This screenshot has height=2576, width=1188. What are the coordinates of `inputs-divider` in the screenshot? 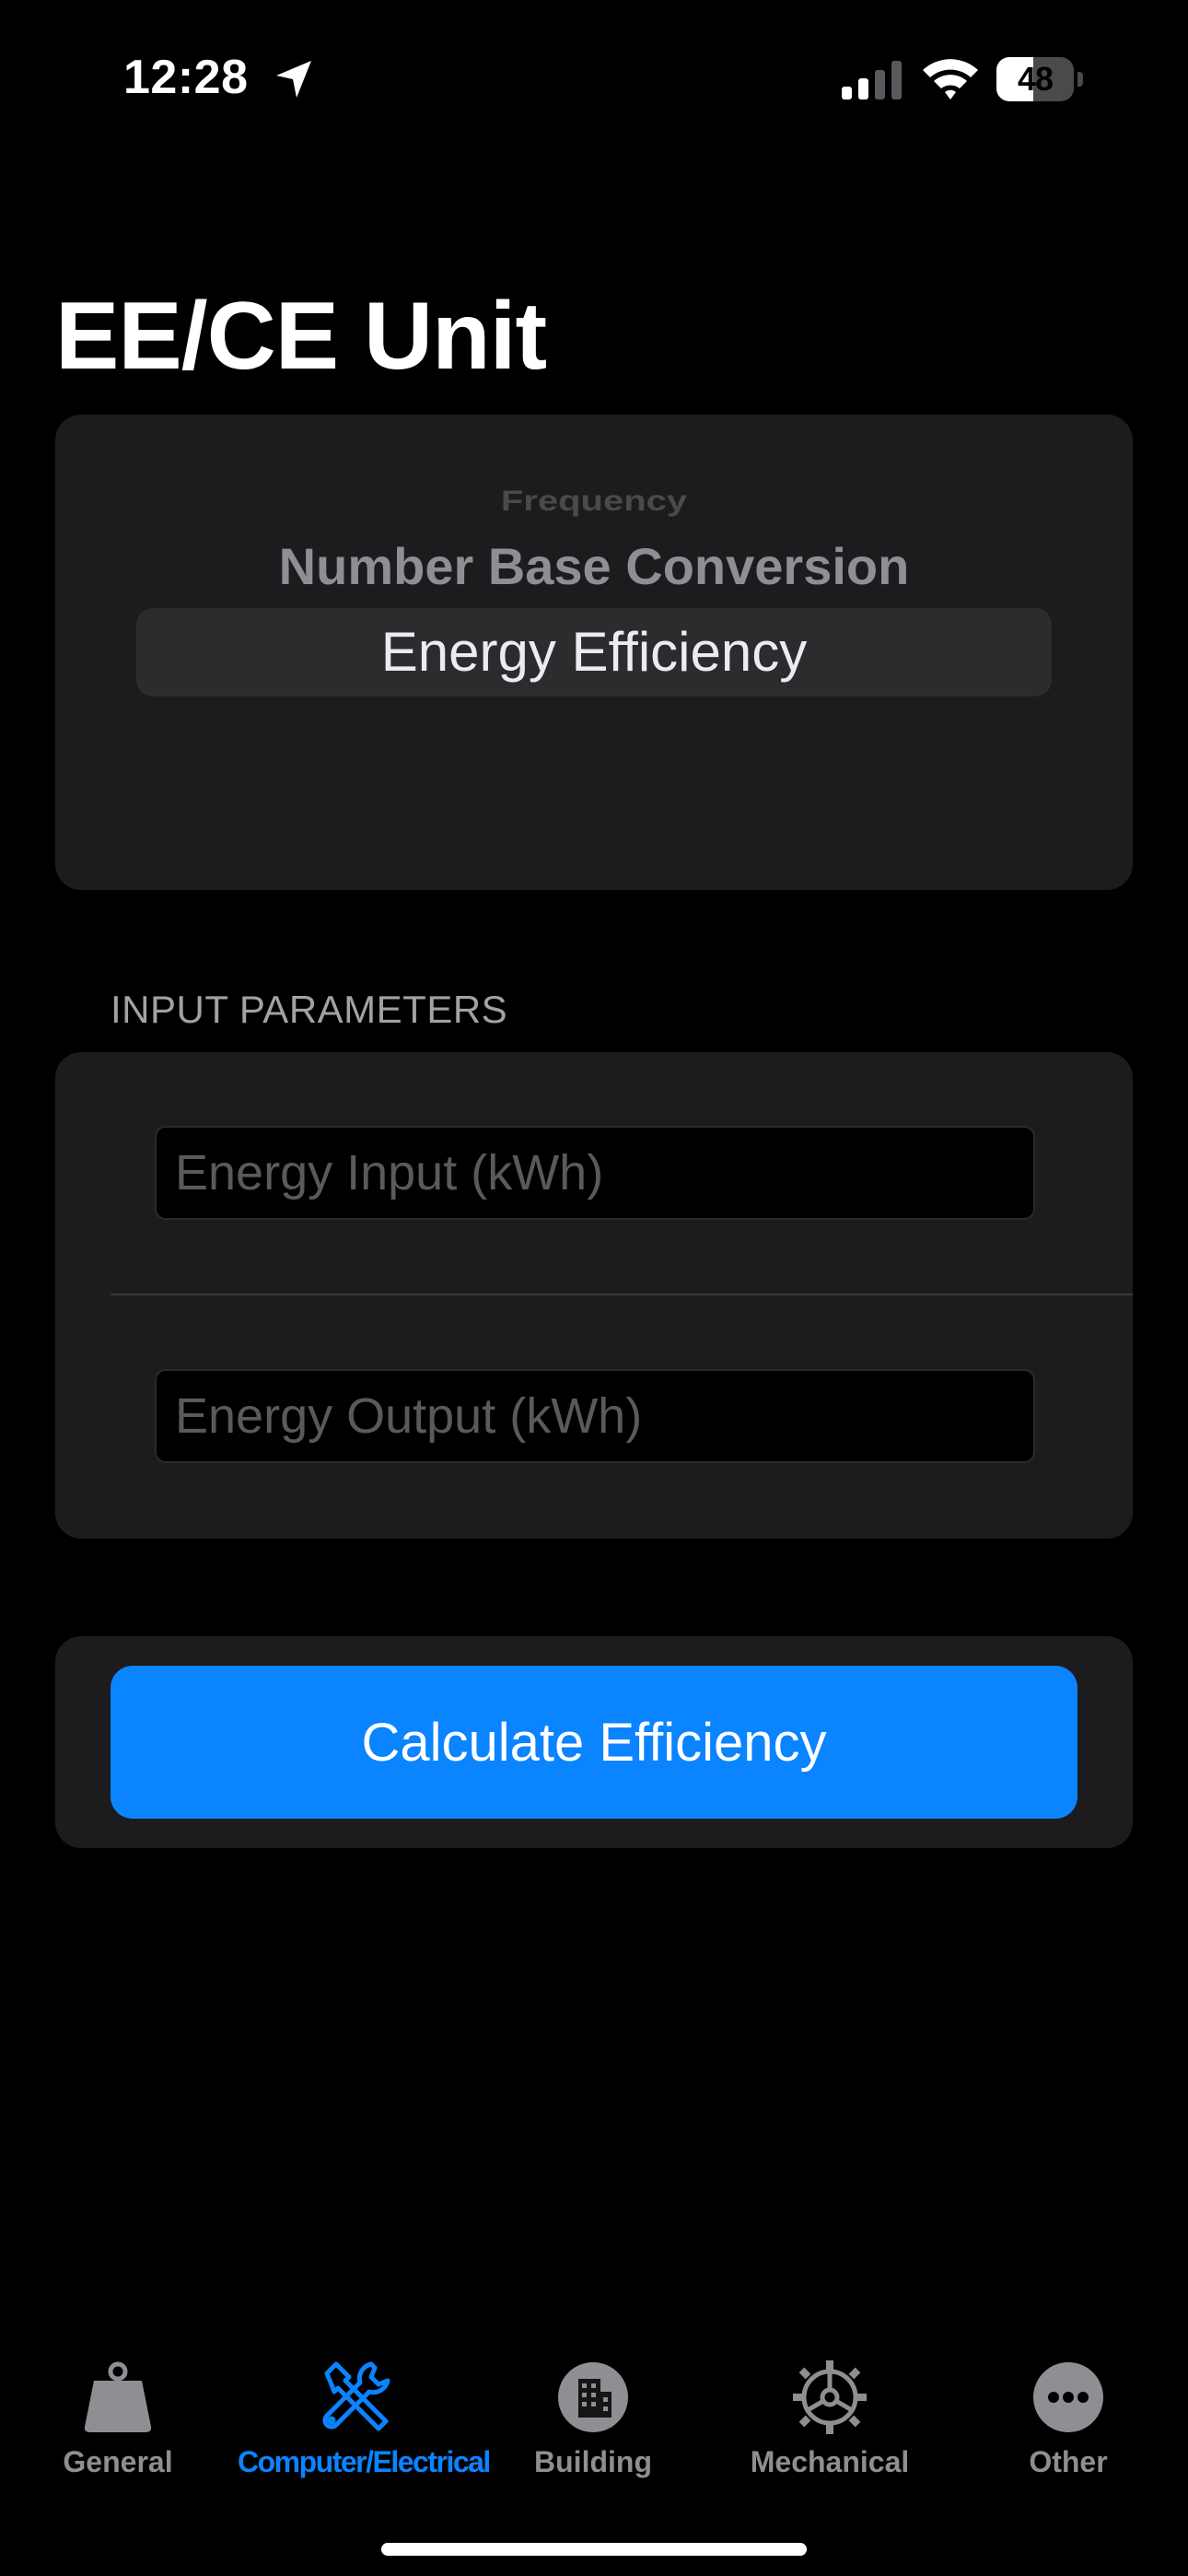 It's located at (622, 1294).